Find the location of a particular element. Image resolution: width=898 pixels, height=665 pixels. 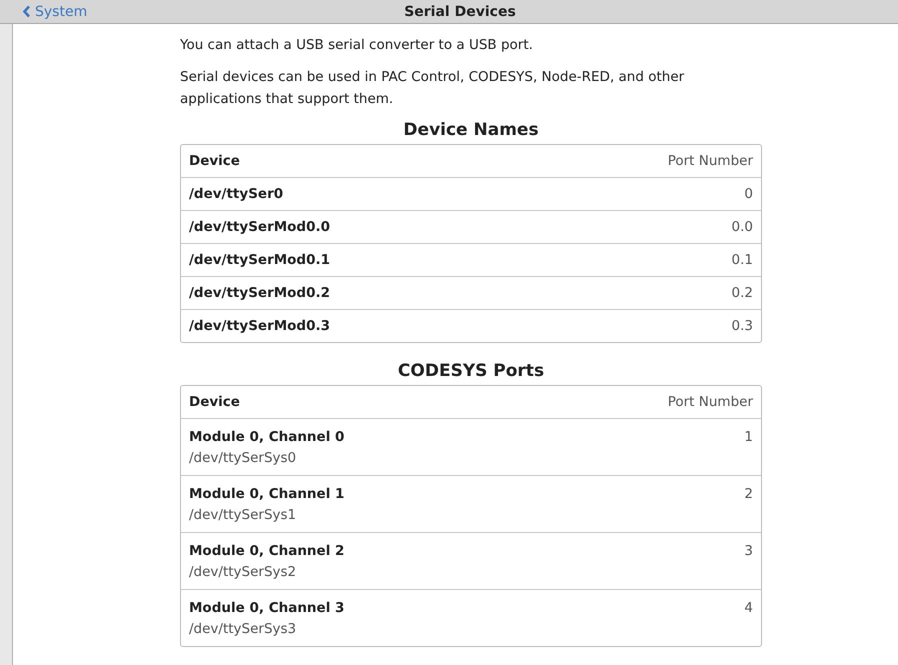

port-number: 0.1 is located at coordinates (742, 260).